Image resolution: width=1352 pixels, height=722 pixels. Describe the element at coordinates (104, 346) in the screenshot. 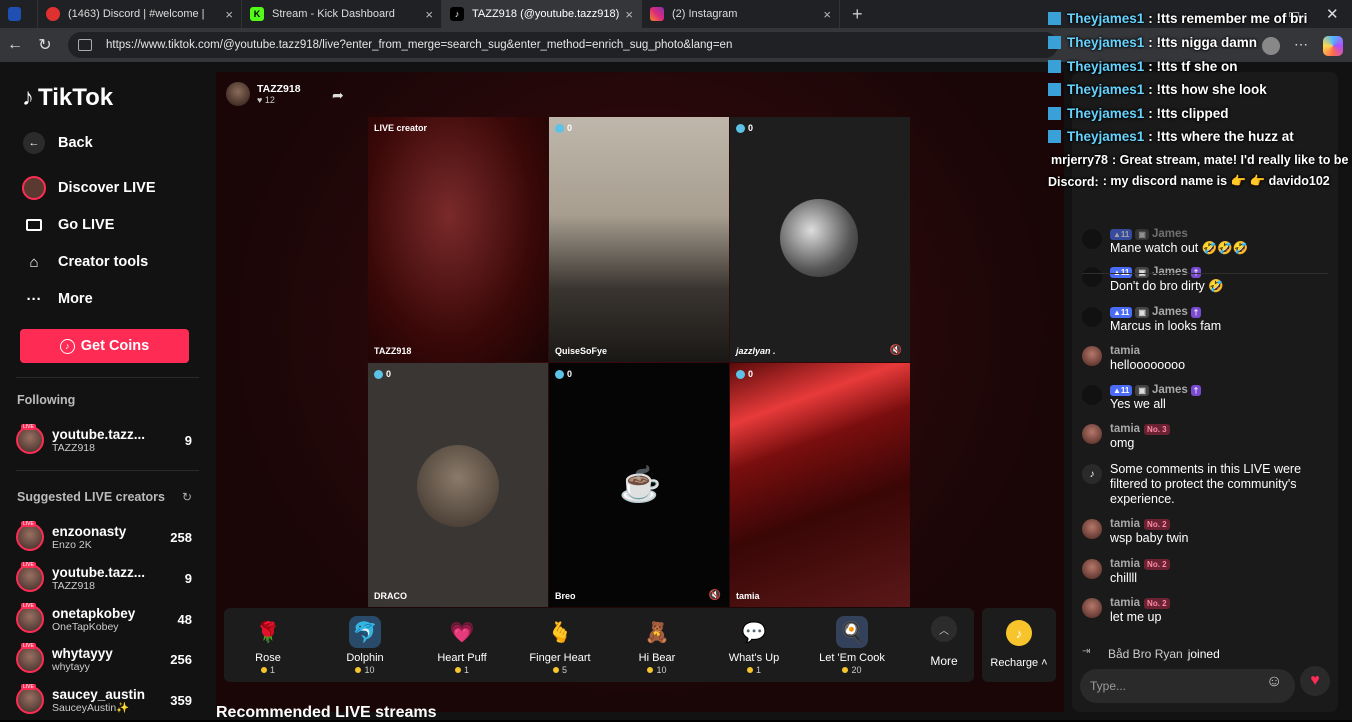

I see `get-coins-button: ♪ Get Coins` at that location.